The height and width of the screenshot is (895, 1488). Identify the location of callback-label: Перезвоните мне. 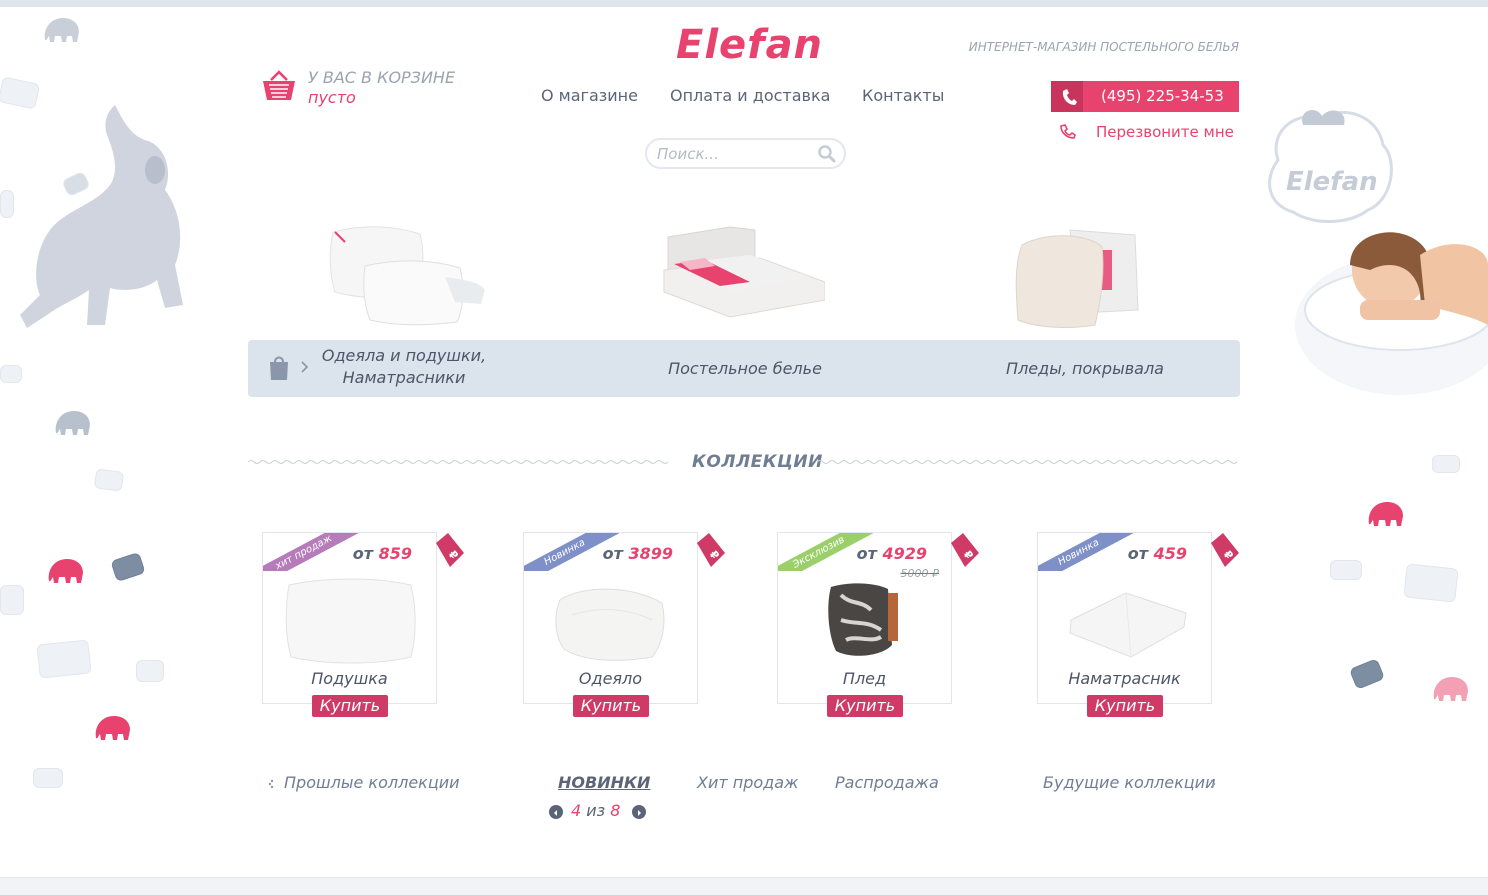
(1165, 132).